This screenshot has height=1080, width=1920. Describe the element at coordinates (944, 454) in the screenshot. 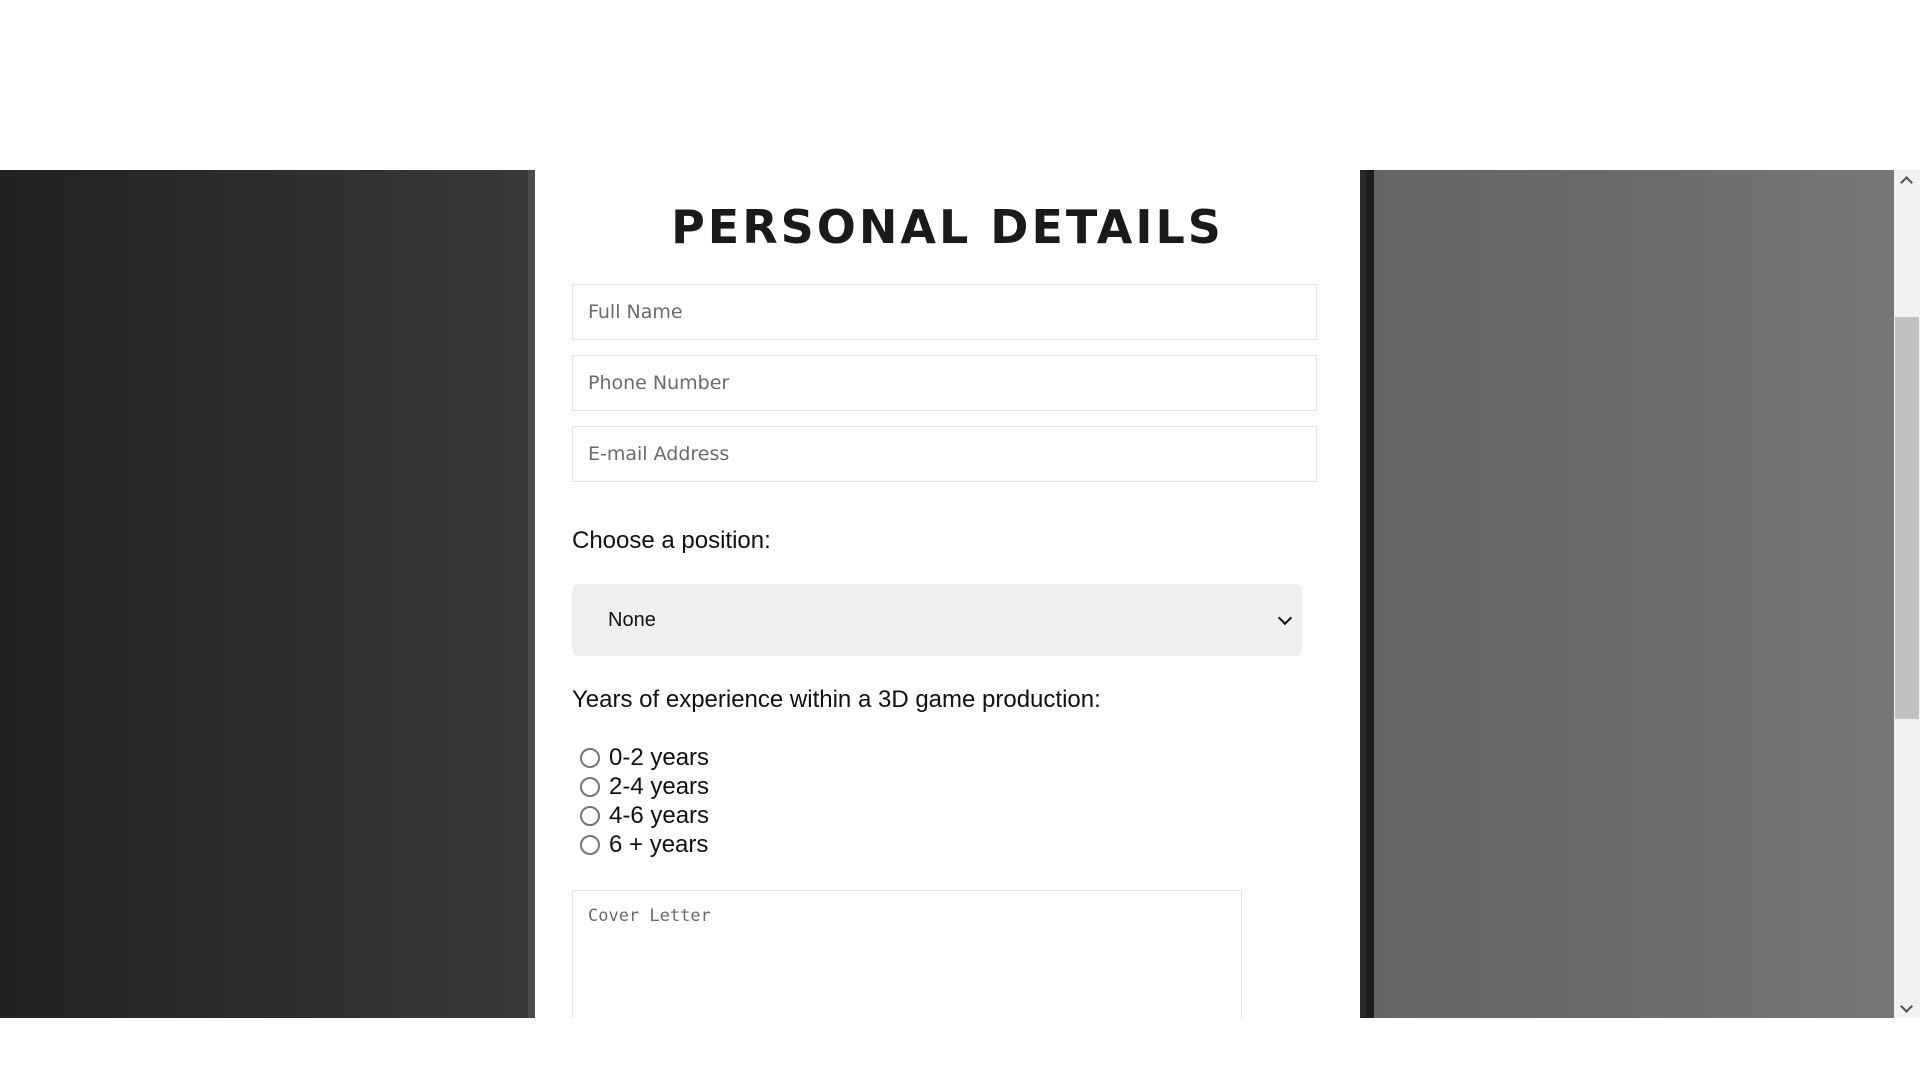

I see `email-input` at that location.